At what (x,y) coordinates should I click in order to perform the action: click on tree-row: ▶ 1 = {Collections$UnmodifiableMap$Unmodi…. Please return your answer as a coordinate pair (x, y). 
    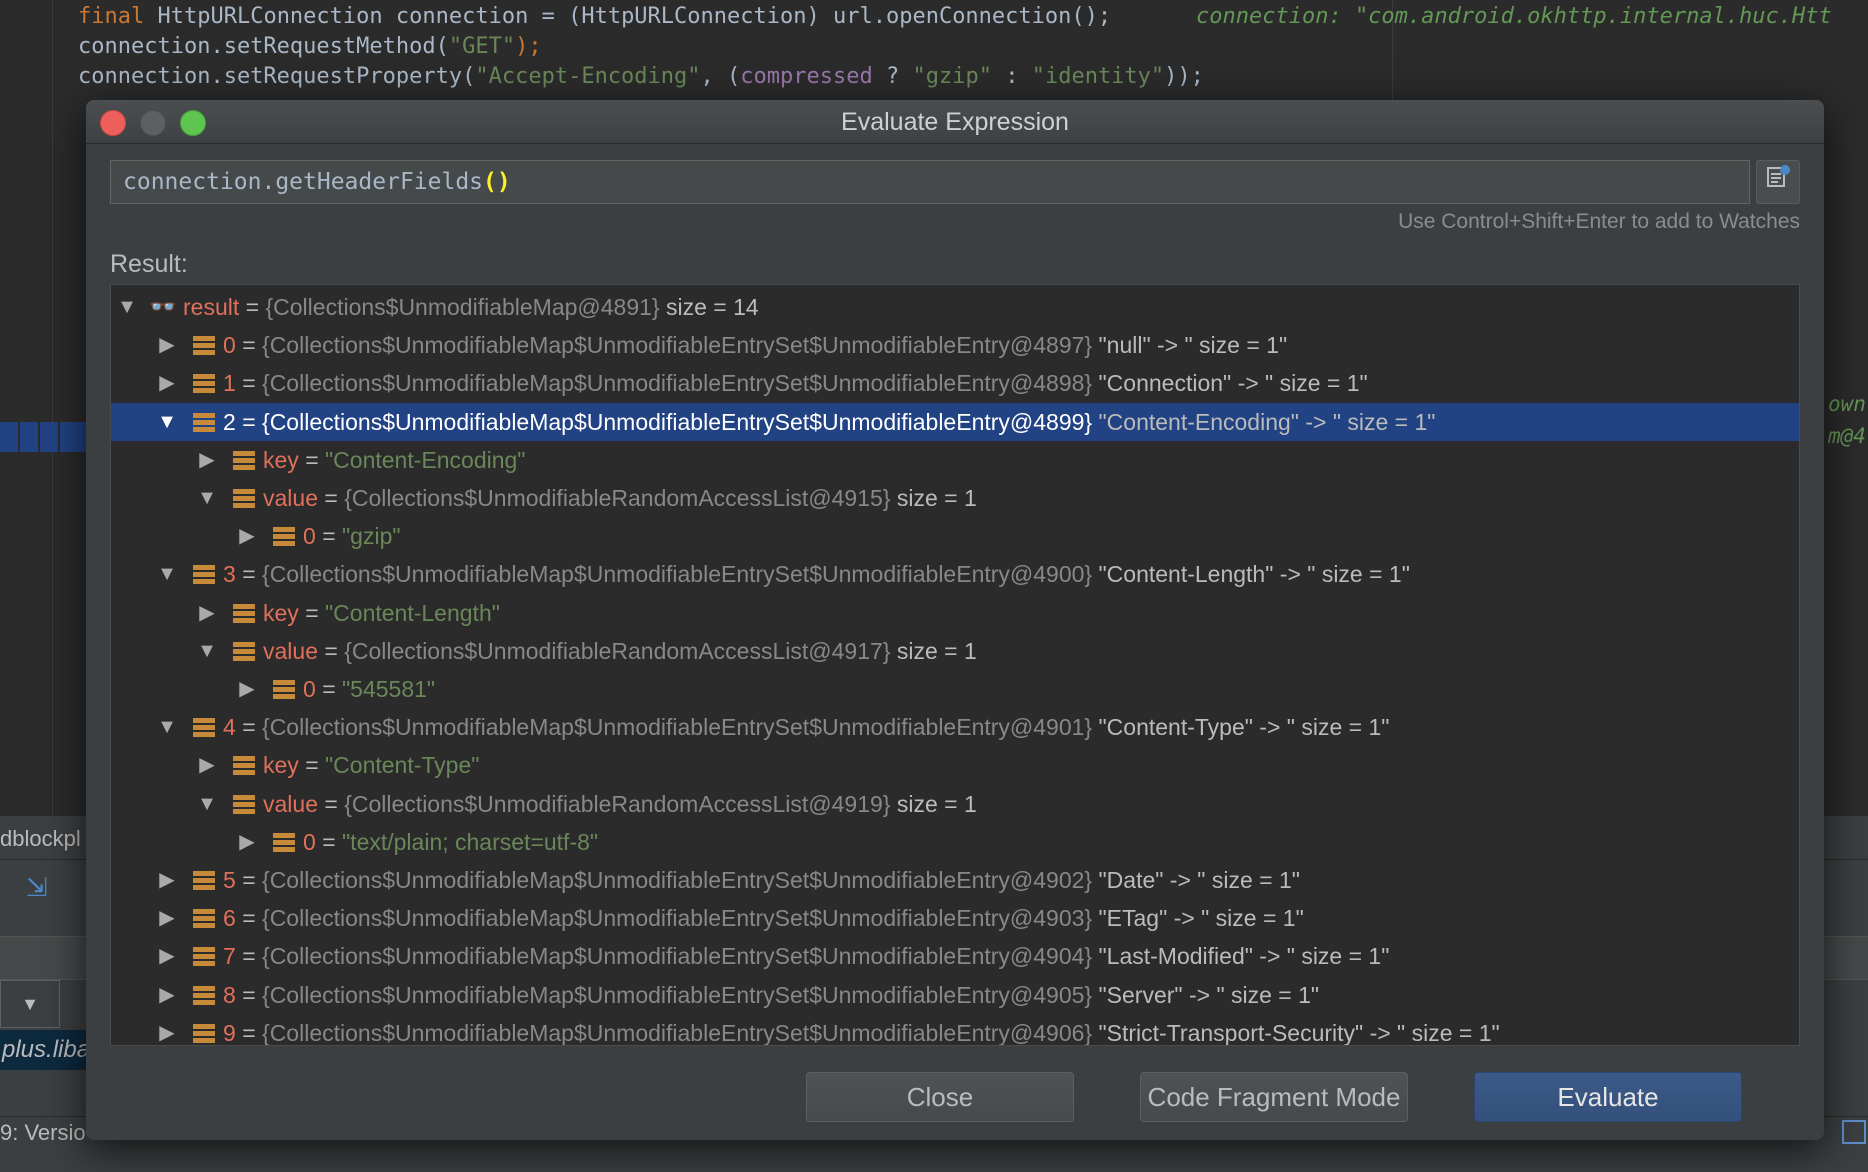
    Looking at the image, I should click on (955, 383).